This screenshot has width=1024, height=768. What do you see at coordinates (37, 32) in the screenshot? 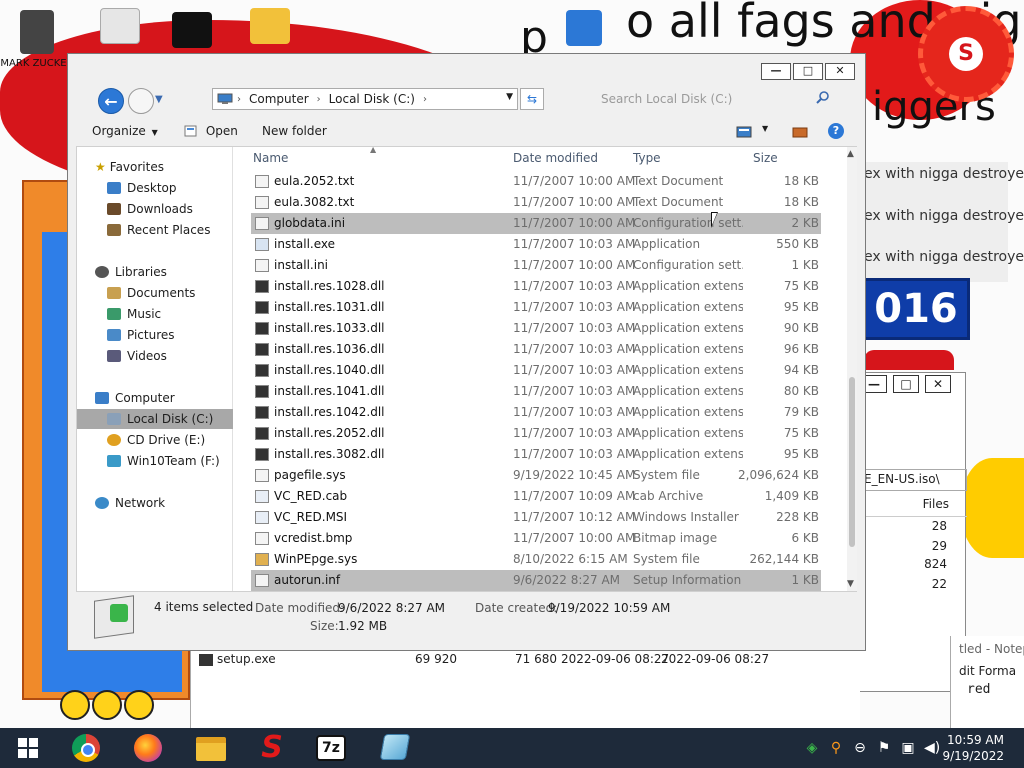
I see `desktop-icon-person` at bounding box center [37, 32].